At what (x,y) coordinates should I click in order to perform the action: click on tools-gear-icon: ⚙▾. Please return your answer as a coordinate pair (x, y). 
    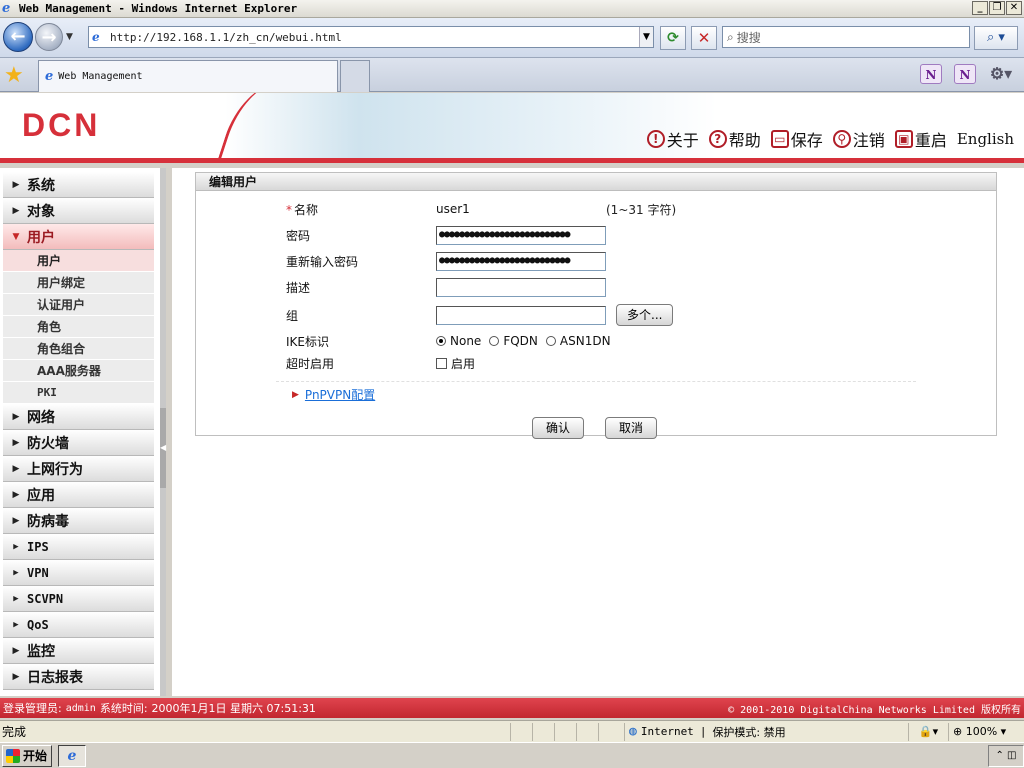
    Looking at the image, I should click on (1001, 74).